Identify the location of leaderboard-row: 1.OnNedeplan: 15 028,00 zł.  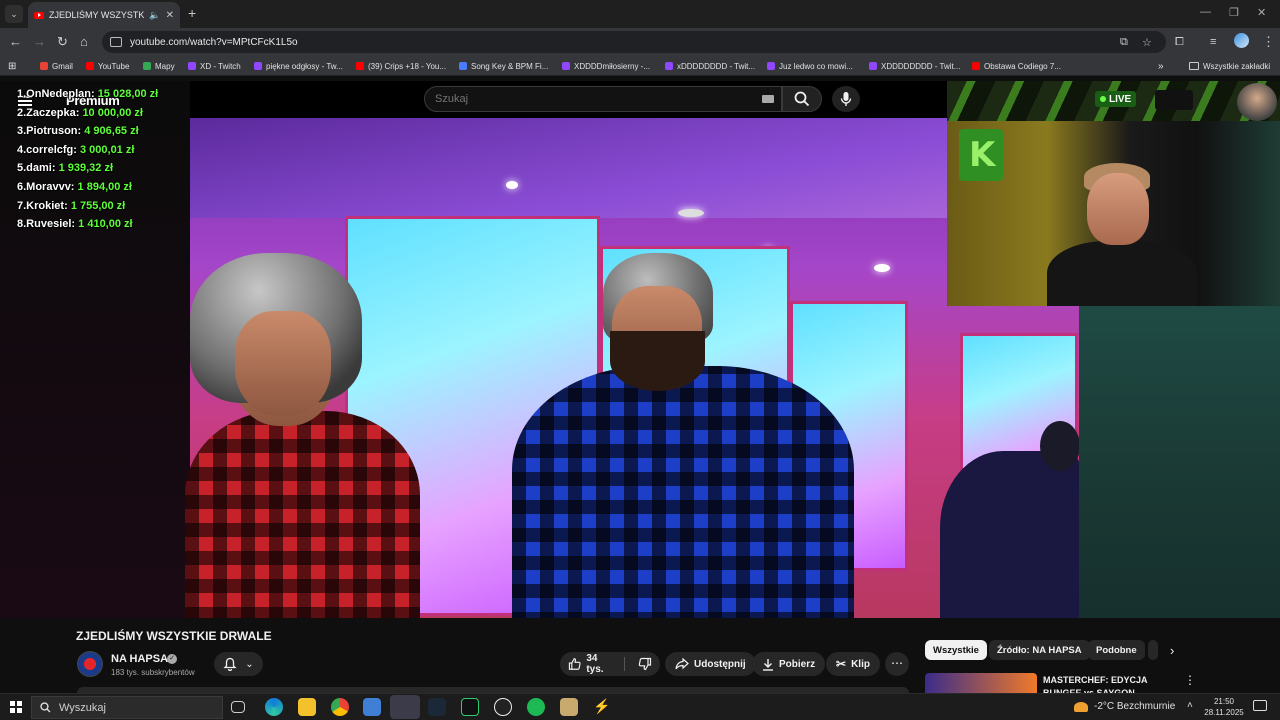
(88, 94).